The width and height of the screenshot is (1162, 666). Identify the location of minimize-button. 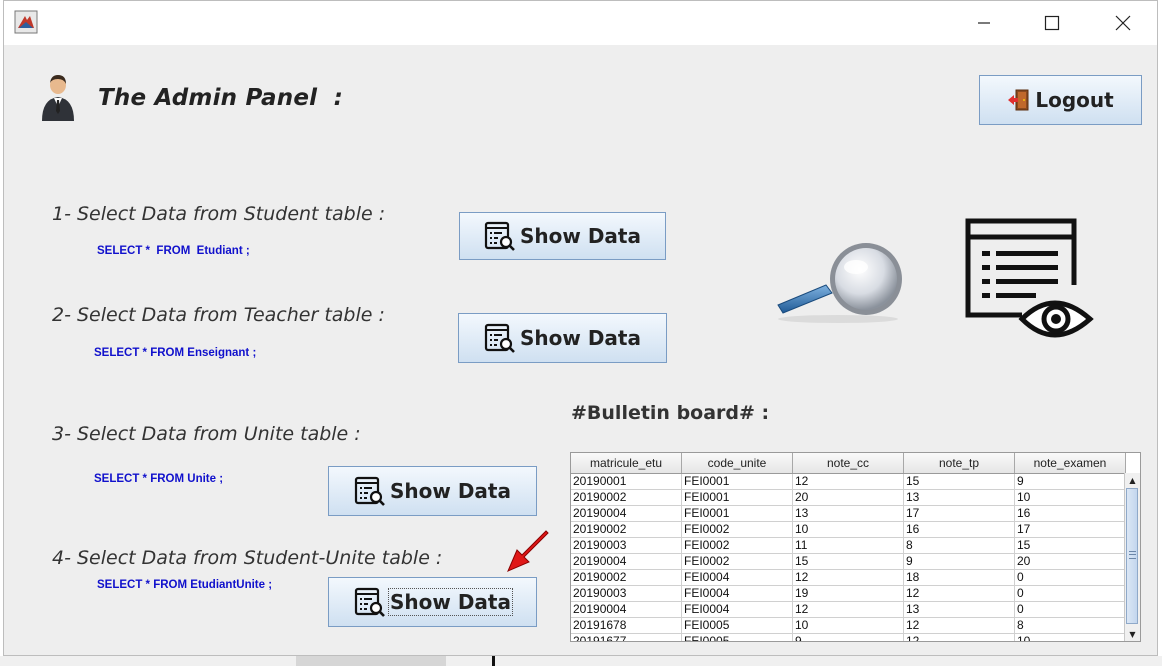
(984, 23).